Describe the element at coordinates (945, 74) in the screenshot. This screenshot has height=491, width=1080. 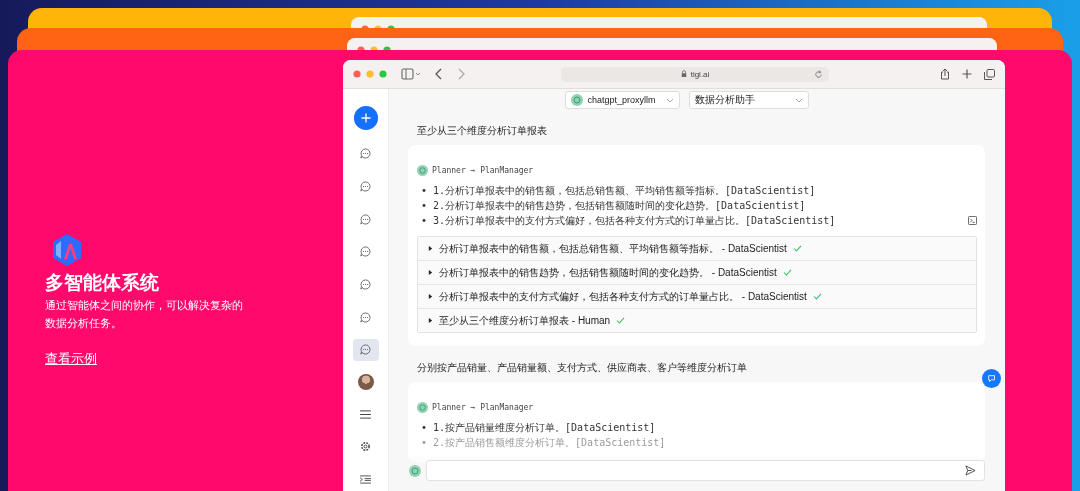
I see `share-icon` at that location.